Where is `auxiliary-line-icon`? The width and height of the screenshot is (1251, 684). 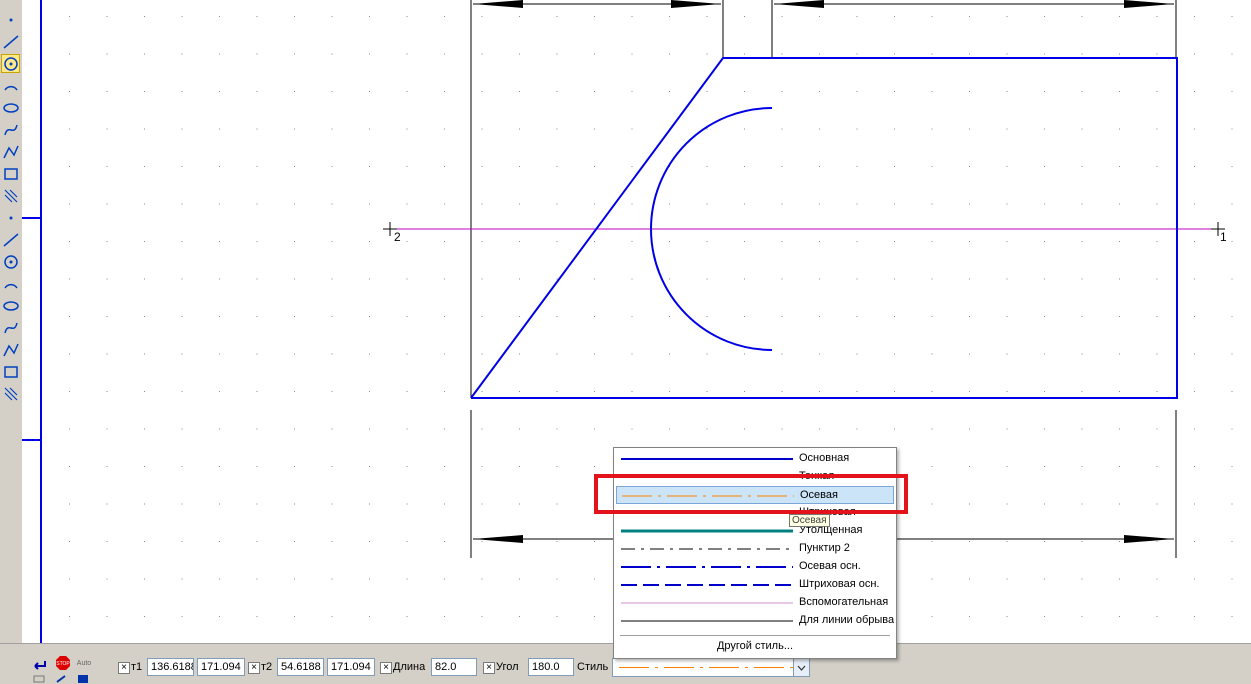
auxiliary-line-icon is located at coordinates (10, 41).